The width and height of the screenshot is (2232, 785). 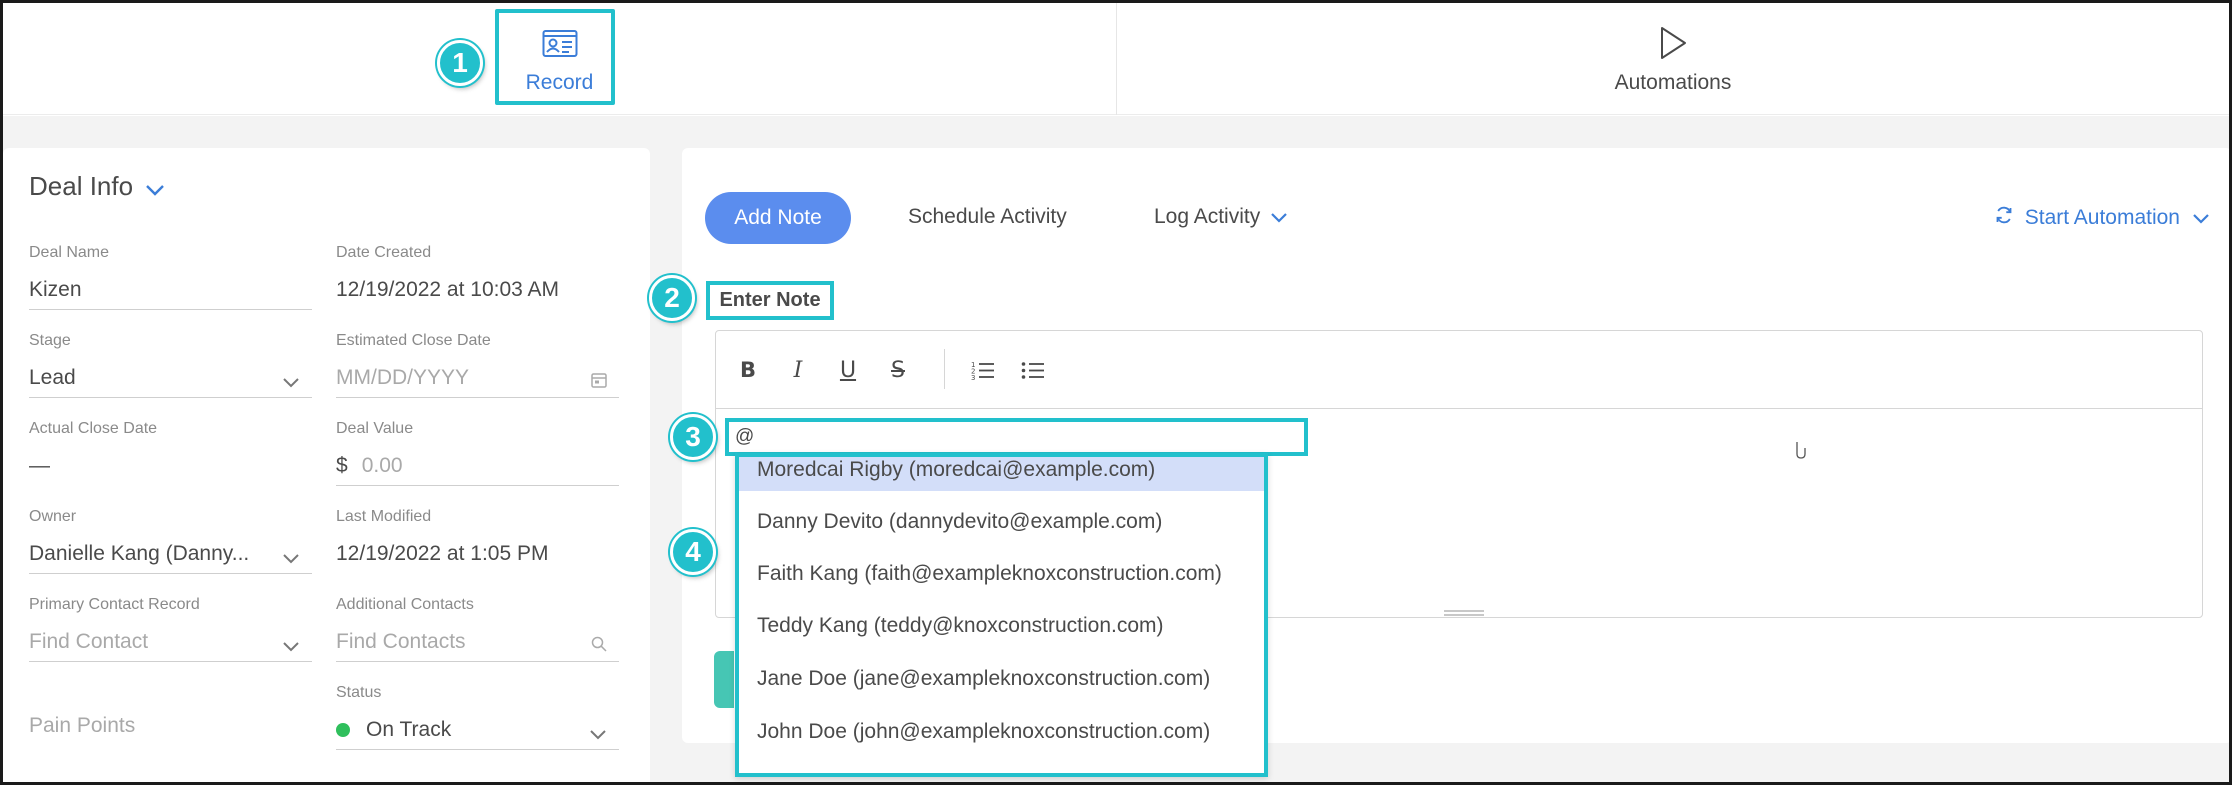 I want to click on deal-name-input: Kizen, so click(x=170, y=290).